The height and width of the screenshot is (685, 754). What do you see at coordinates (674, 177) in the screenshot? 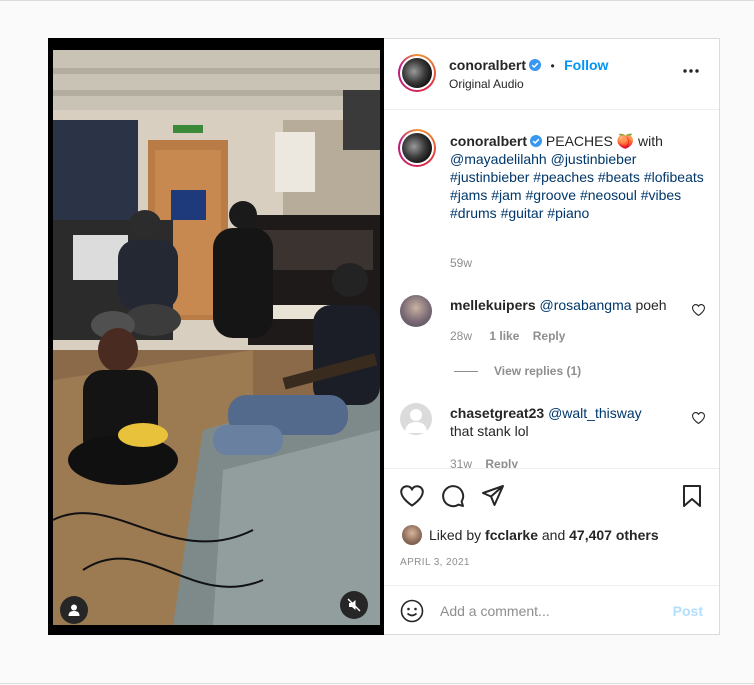
I see `hashtag-link: #lofibeats` at bounding box center [674, 177].